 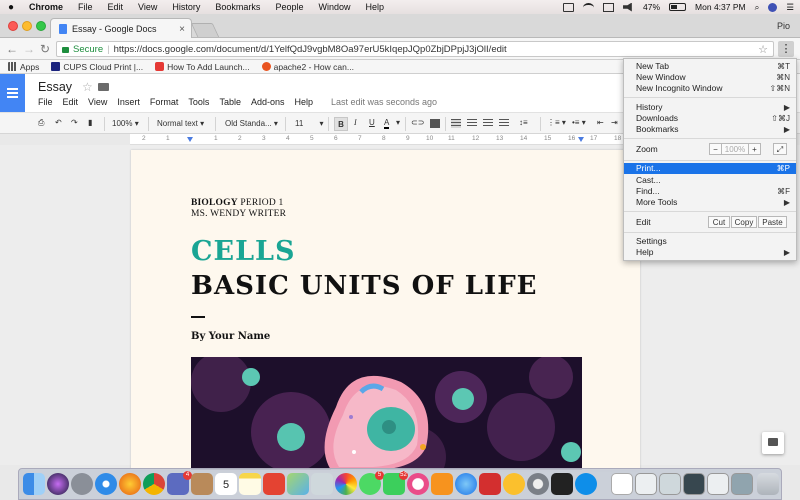 What do you see at coordinates (205, 30) in the screenshot?
I see `new-tab-button` at bounding box center [205, 30].